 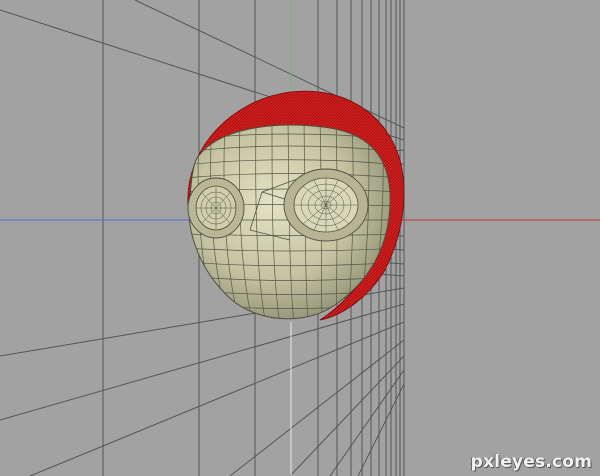 What do you see at coordinates (531, 462) in the screenshot?
I see `watermark-text: pxleyes.com` at bounding box center [531, 462].